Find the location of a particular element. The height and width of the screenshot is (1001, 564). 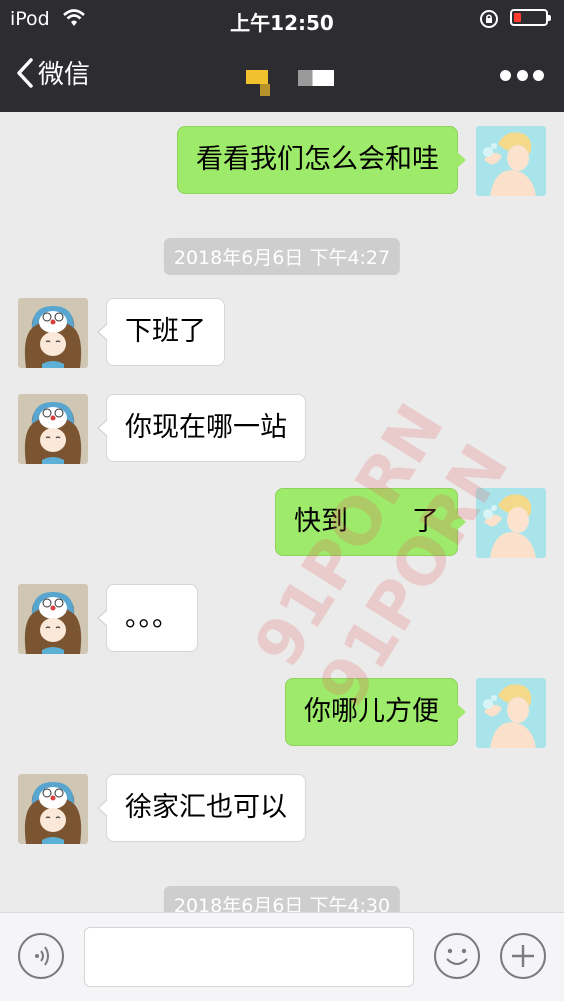

message-text: 徐家汇也可以 is located at coordinates (206, 807).